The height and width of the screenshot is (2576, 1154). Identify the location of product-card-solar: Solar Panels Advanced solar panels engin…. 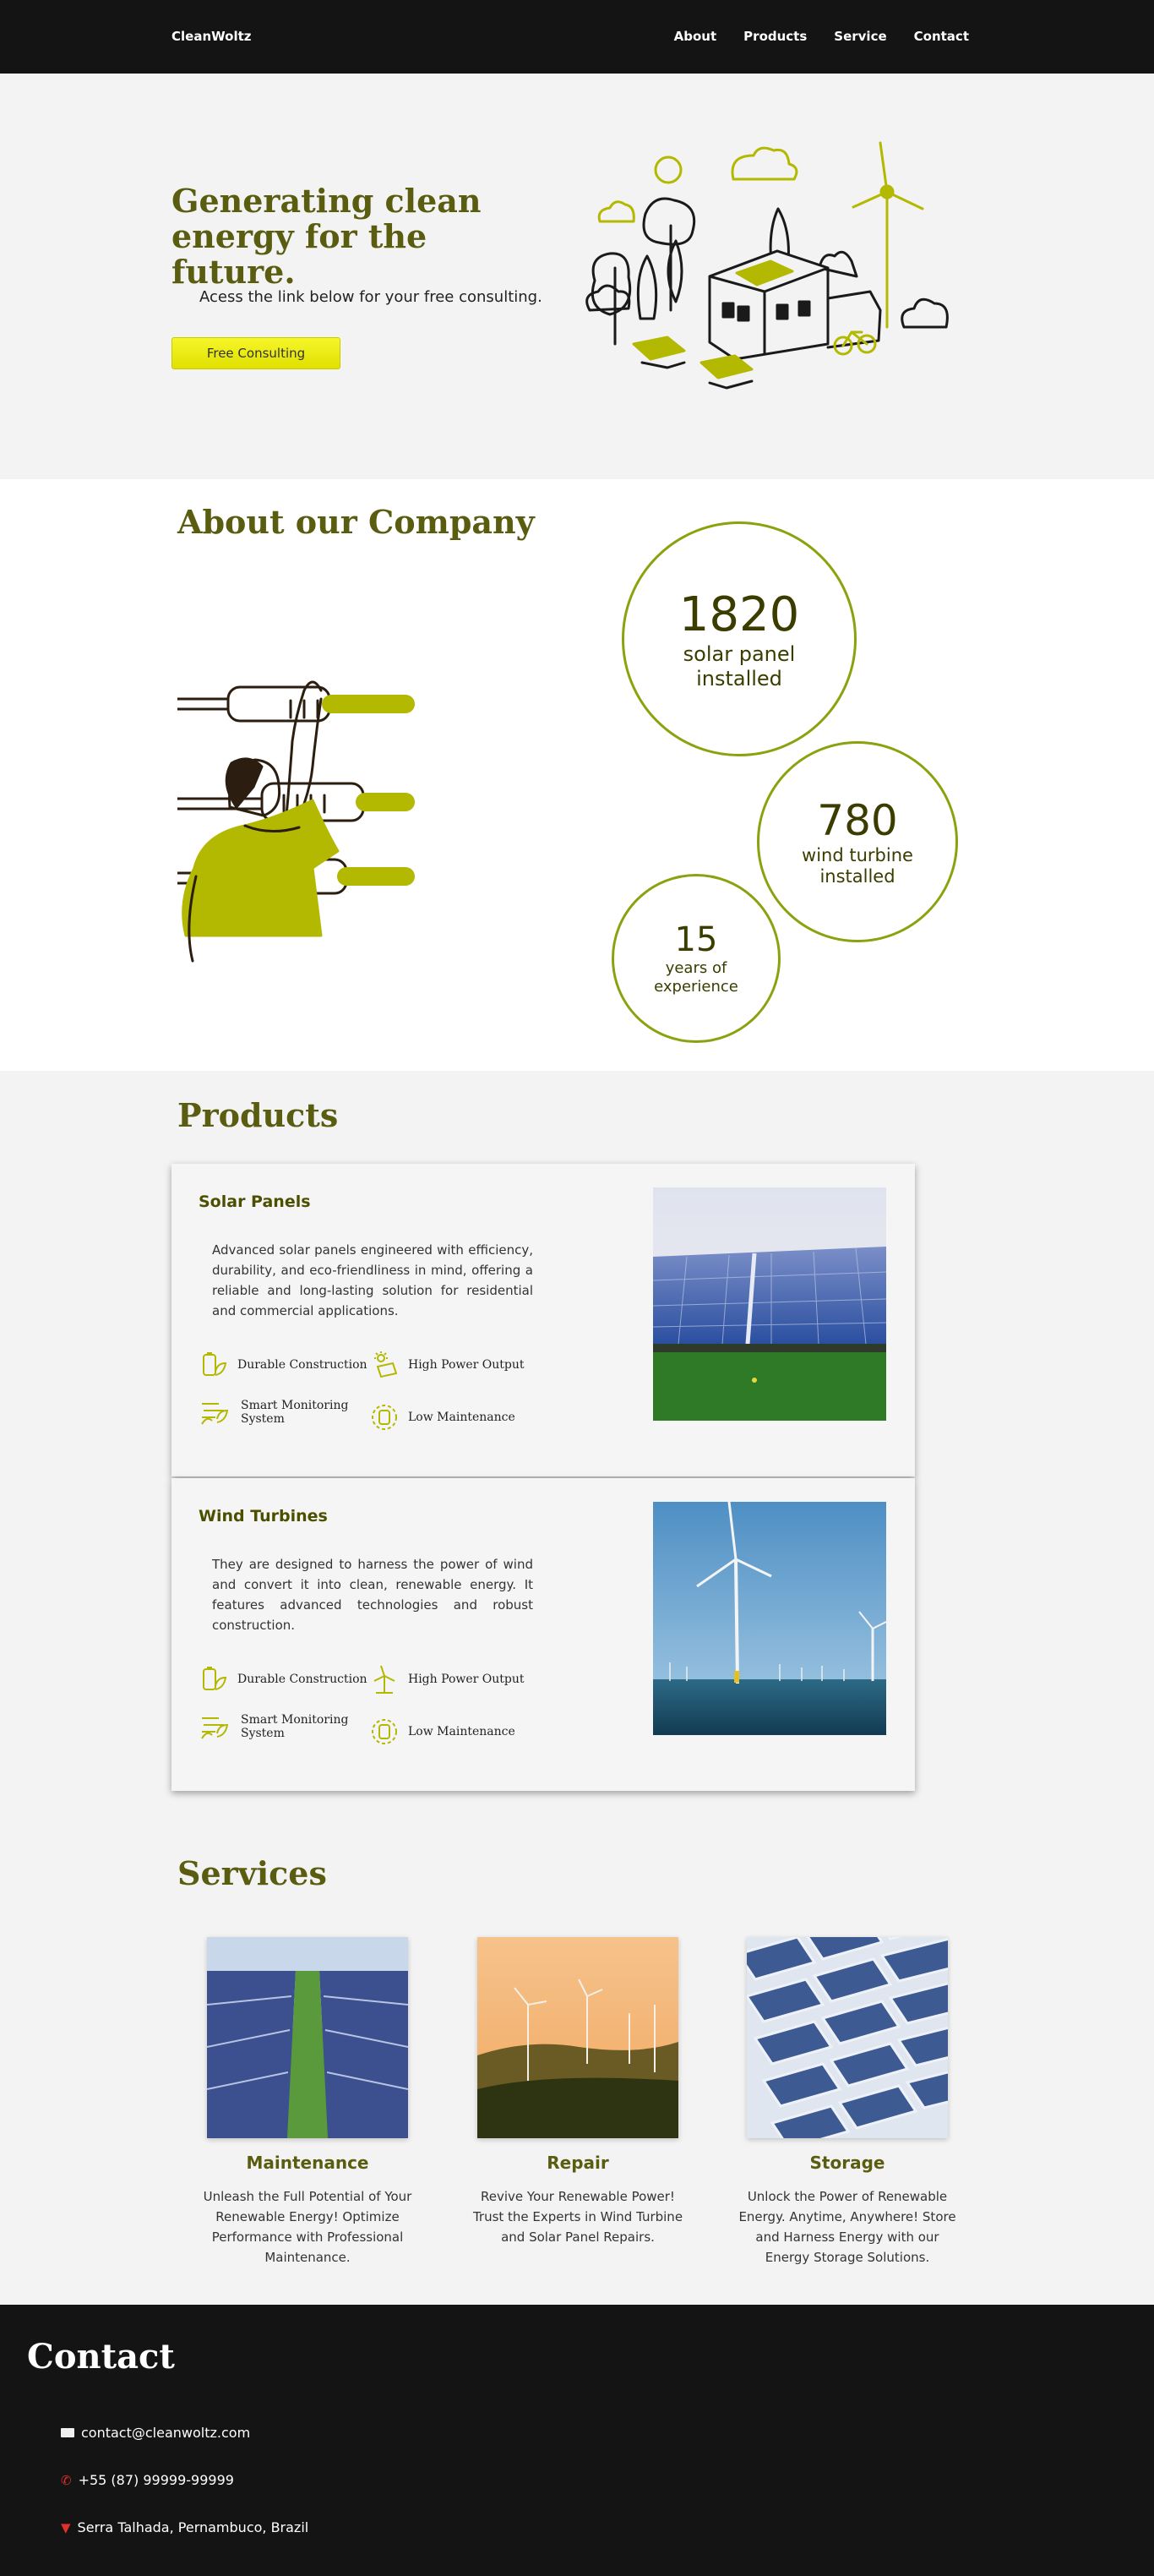
(543, 1320).